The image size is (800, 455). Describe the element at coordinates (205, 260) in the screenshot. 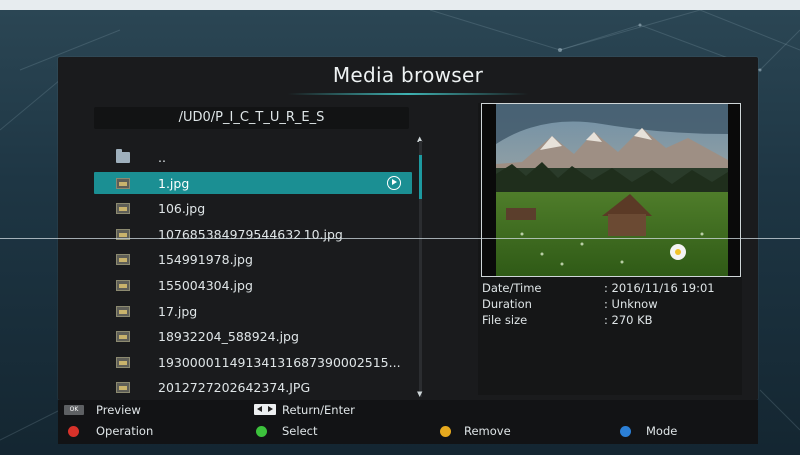

I see `file-name: 154991978.jpg` at that location.